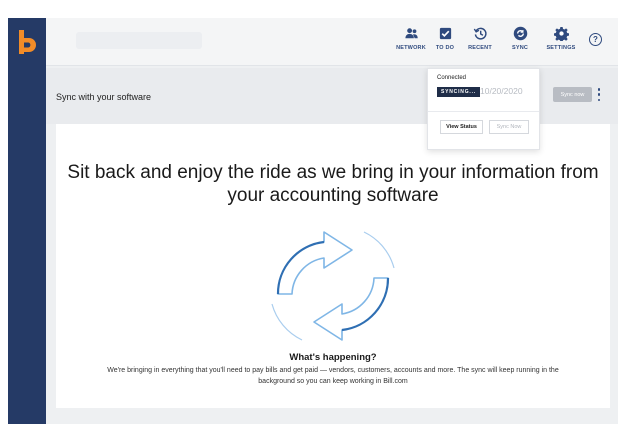  What do you see at coordinates (520, 43) in the screenshot?
I see `nav-sync: SYNC` at bounding box center [520, 43].